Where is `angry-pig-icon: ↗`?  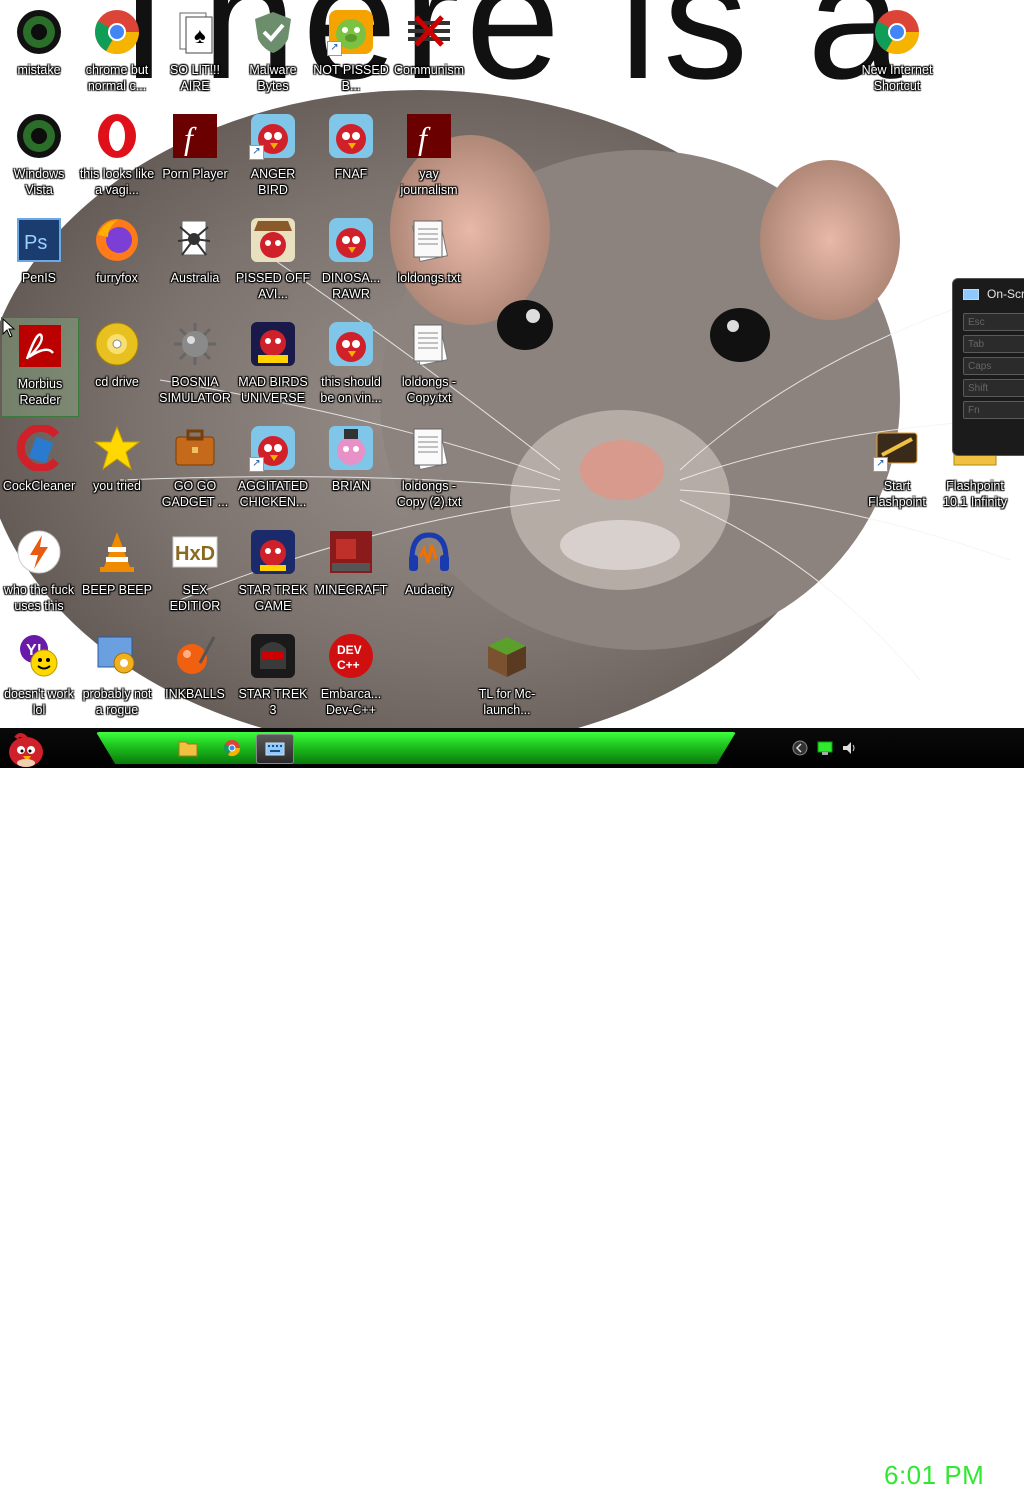 angry-pig-icon: ↗ is located at coordinates (351, 32).